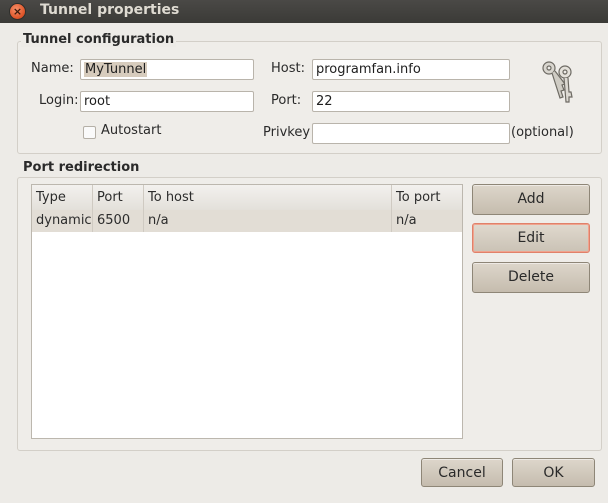 This screenshot has height=503, width=608. I want to click on cell-to-host: n/a, so click(268, 221).